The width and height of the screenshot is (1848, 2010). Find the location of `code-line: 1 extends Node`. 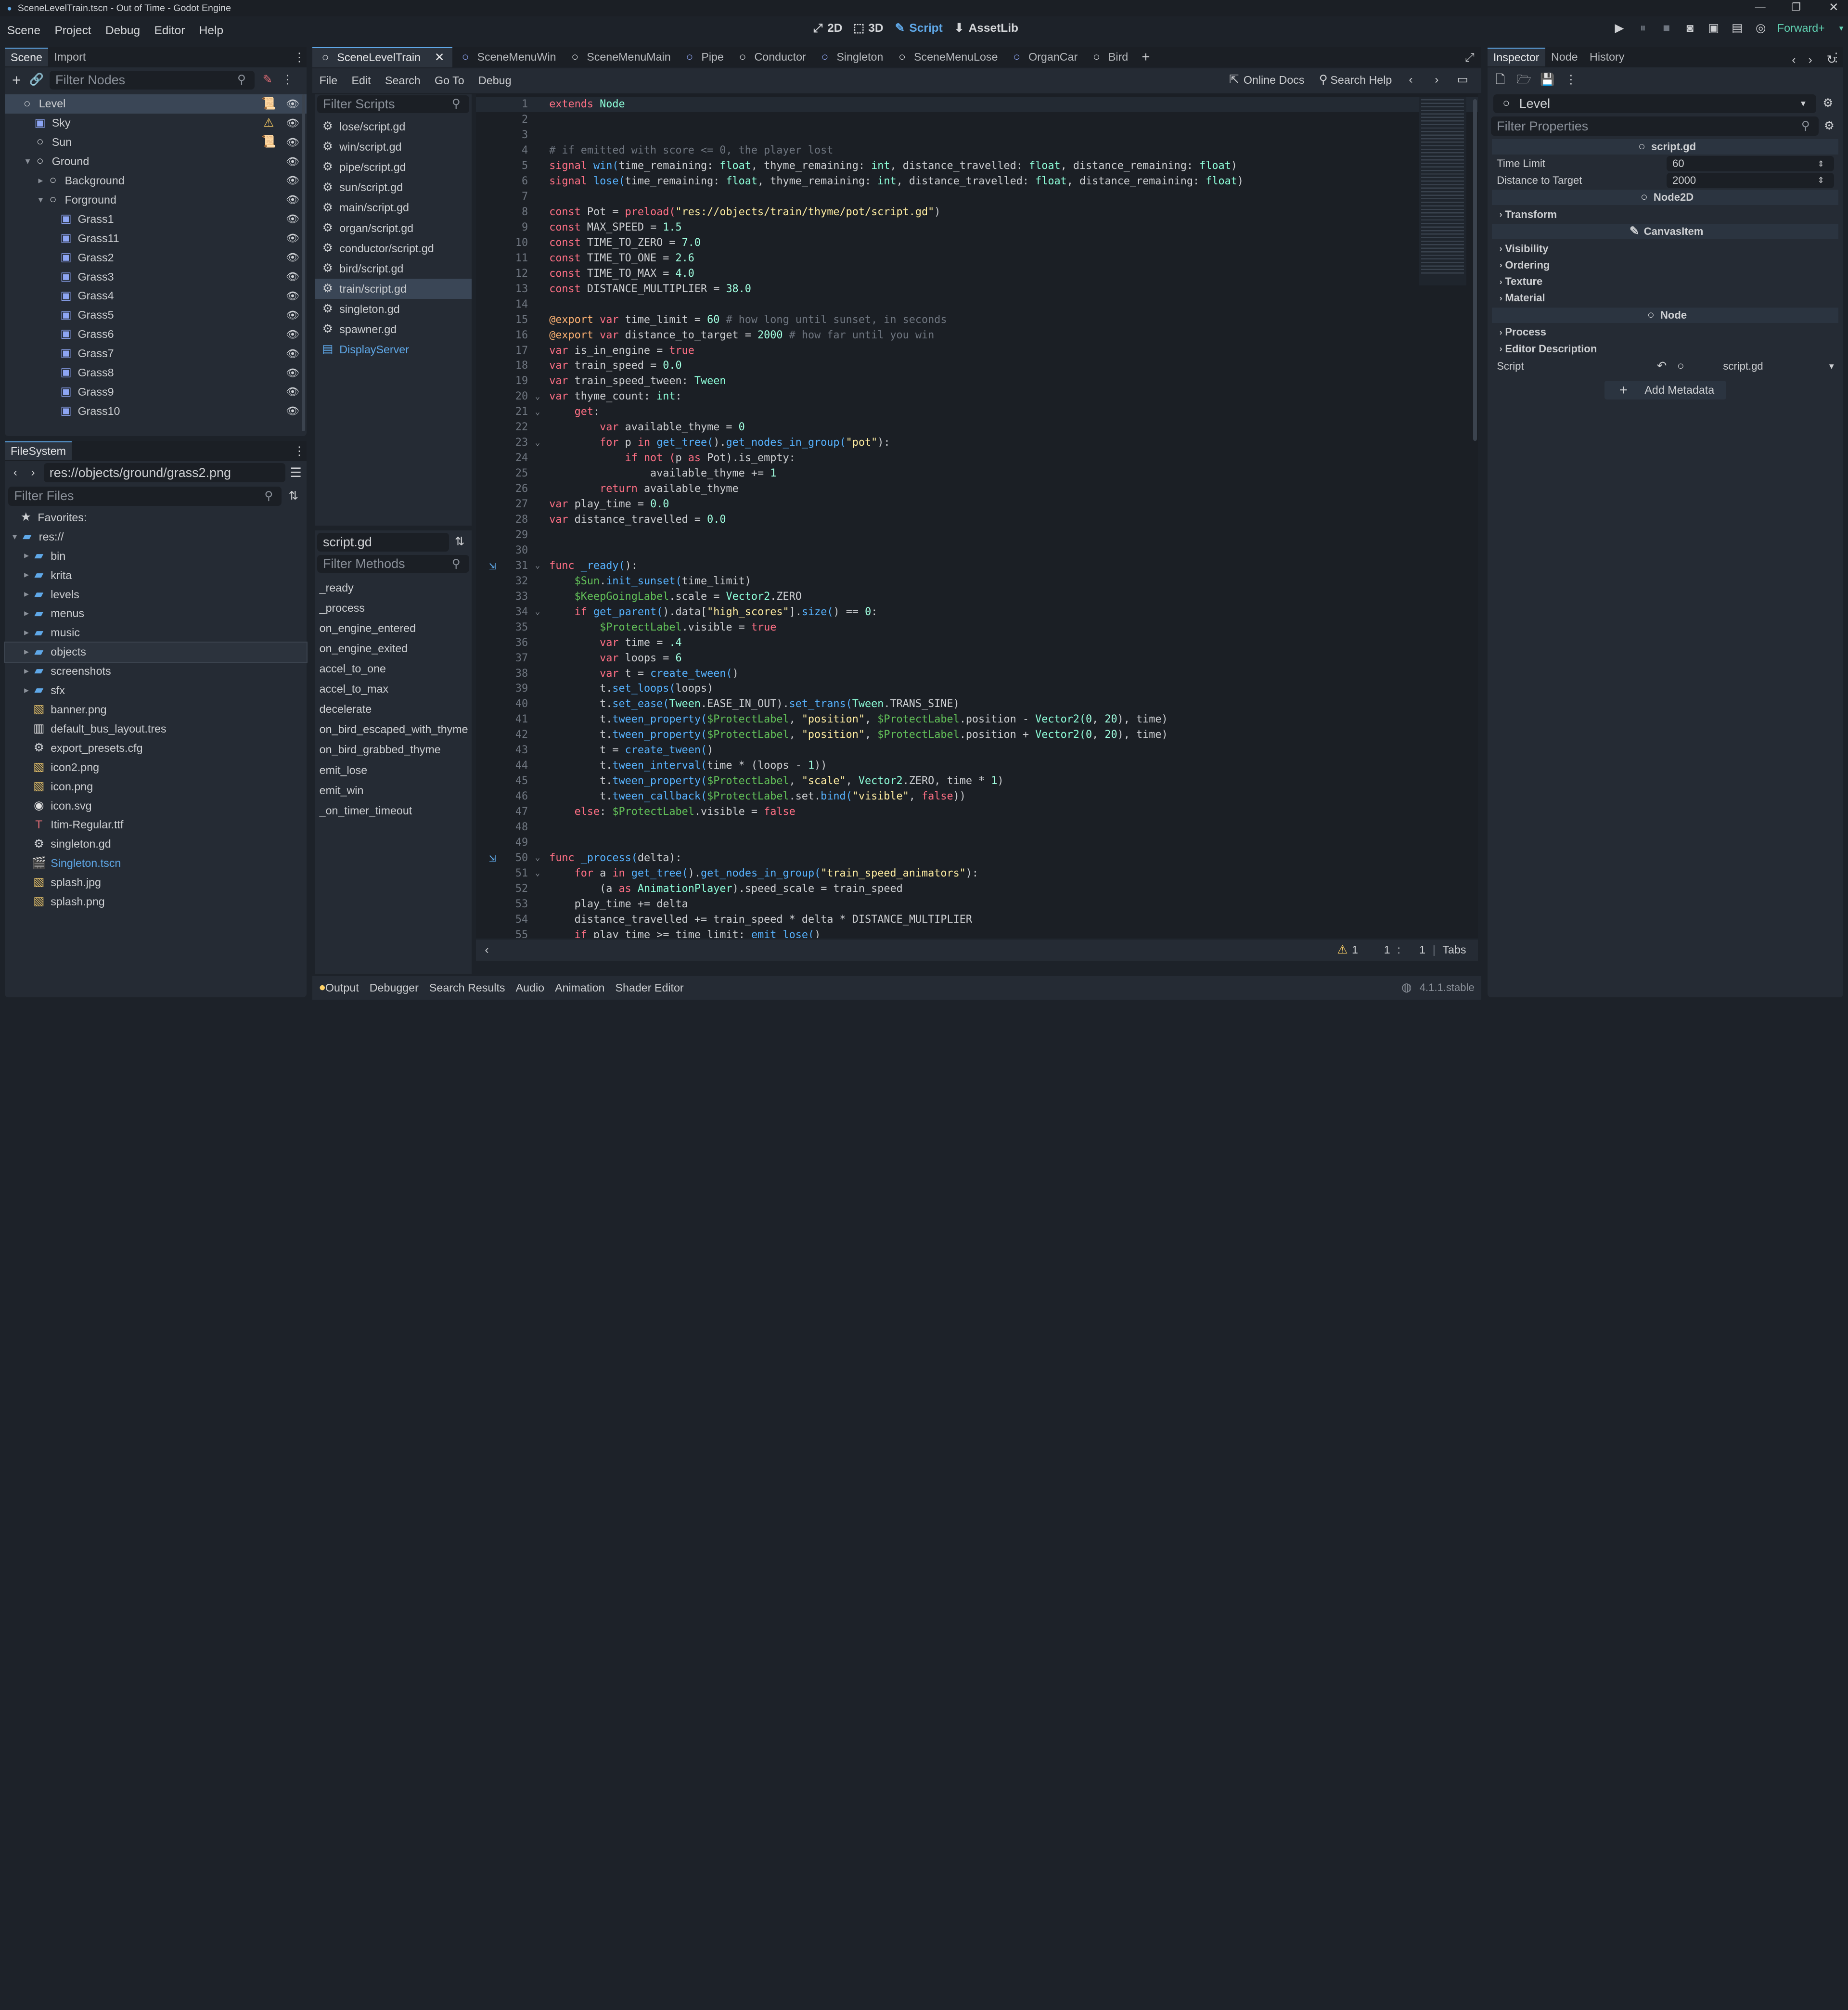

code-line: 1 extends Node is located at coordinates (977, 104).